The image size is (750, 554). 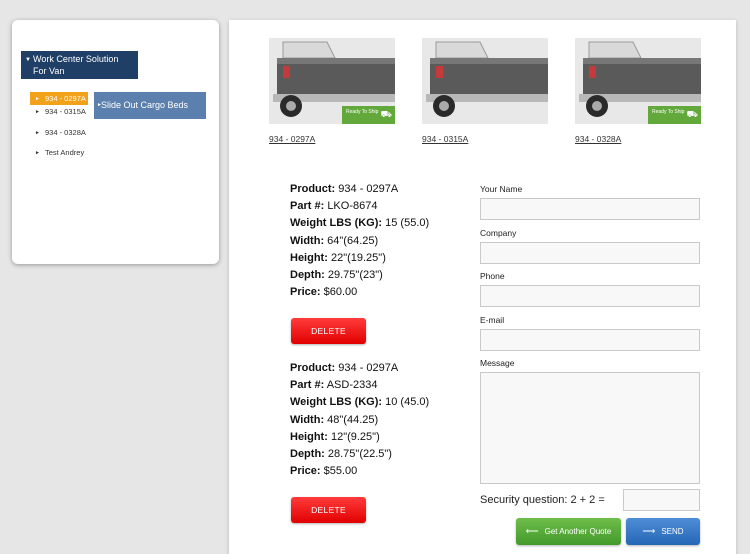 I want to click on spec-width: Width: 64"(64.25), so click(x=334, y=240).